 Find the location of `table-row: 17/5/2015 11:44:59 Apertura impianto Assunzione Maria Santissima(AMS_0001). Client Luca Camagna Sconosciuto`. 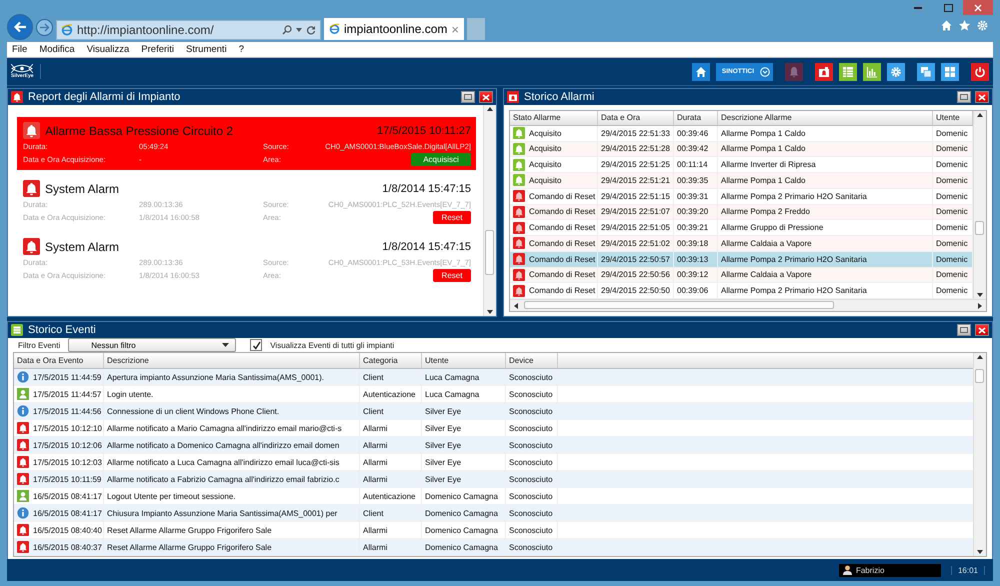

table-row: 17/5/2015 11:44:59 Apertura impianto Assunzione Maria Santissima(AMS_0001). Client Luca Camagna Sconosciuto is located at coordinates (493, 377).